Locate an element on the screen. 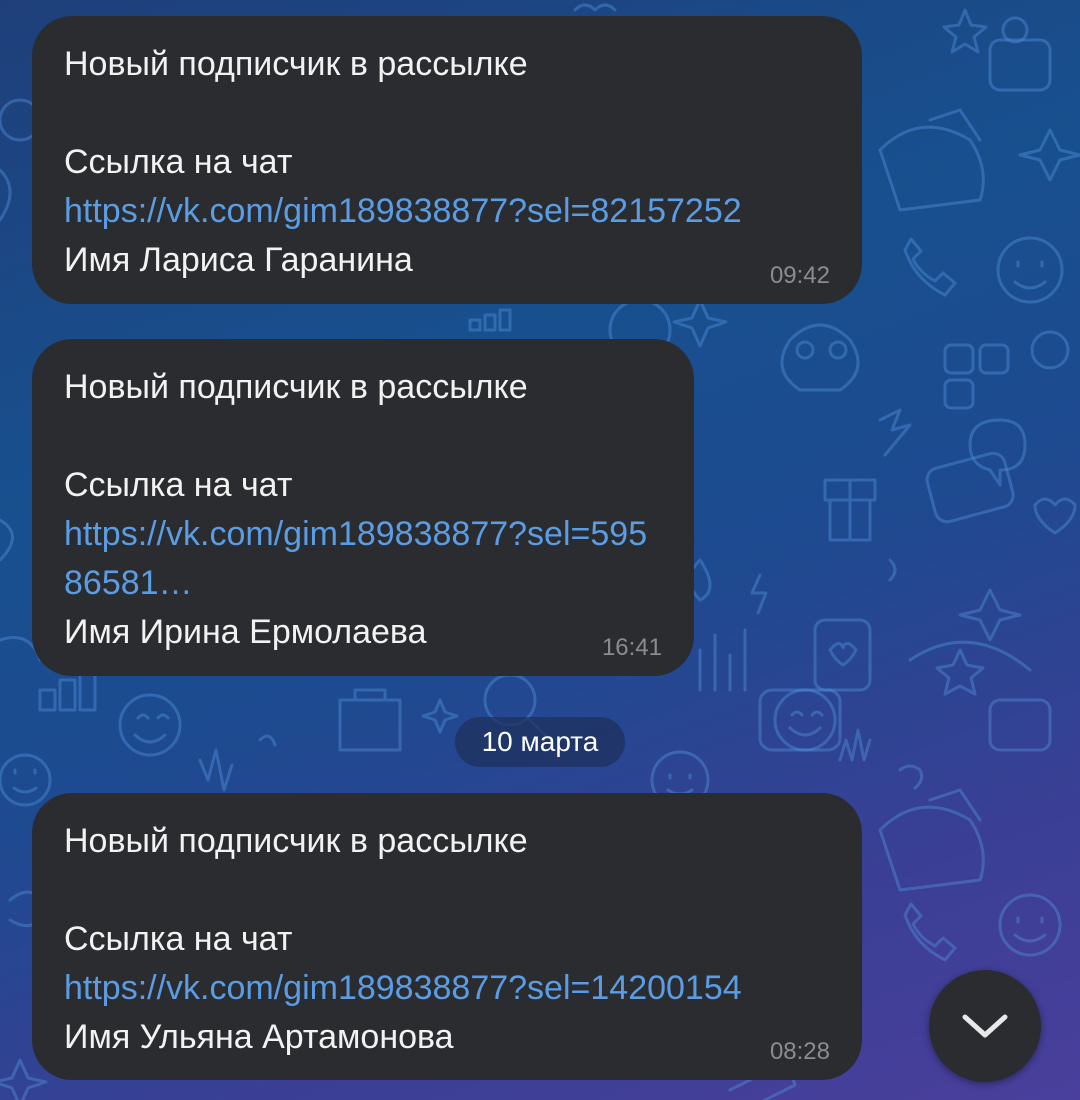 The width and height of the screenshot is (1080, 1100). scroll-to-bottom-button is located at coordinates (985, 1026).